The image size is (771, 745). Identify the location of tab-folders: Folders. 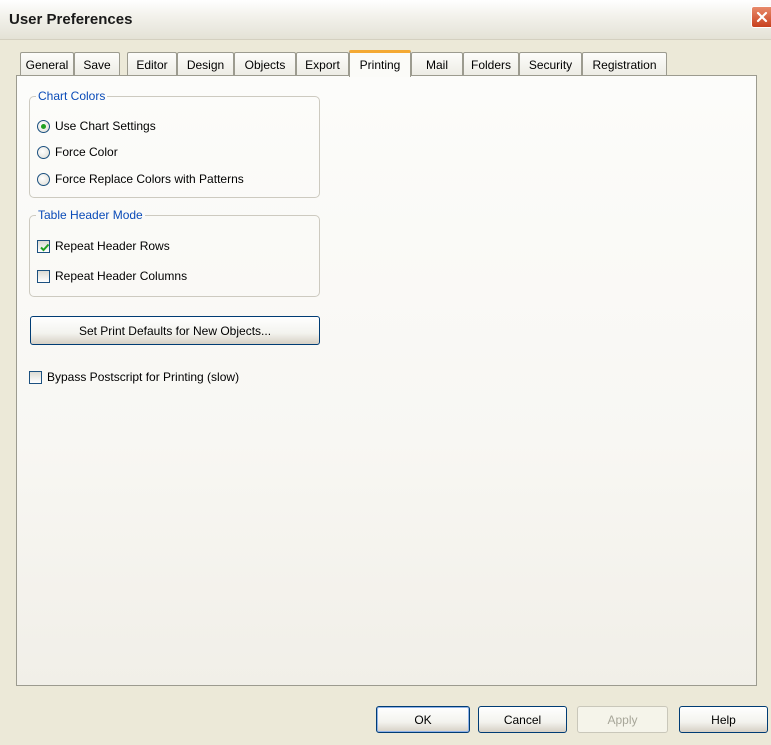
(491, 64).